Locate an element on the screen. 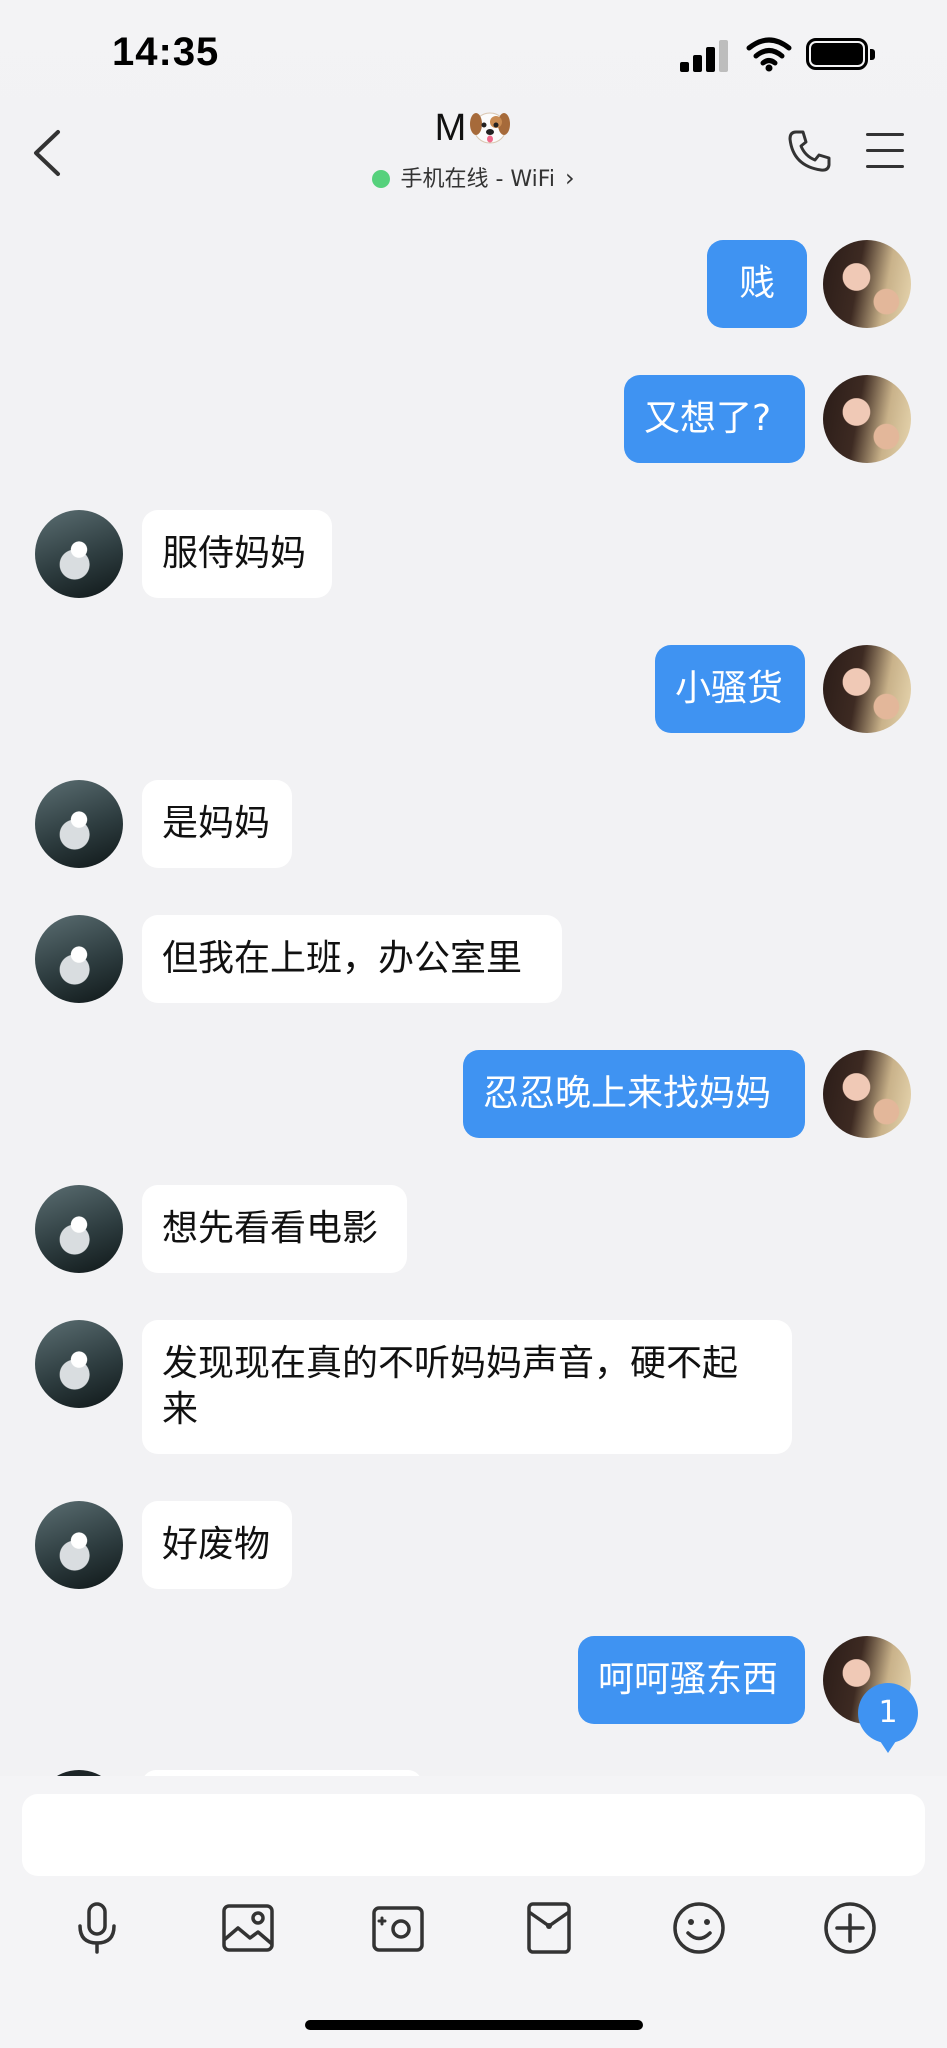  message-bubble: 呵呵骚东西 is located at coordinates (691, 1680).